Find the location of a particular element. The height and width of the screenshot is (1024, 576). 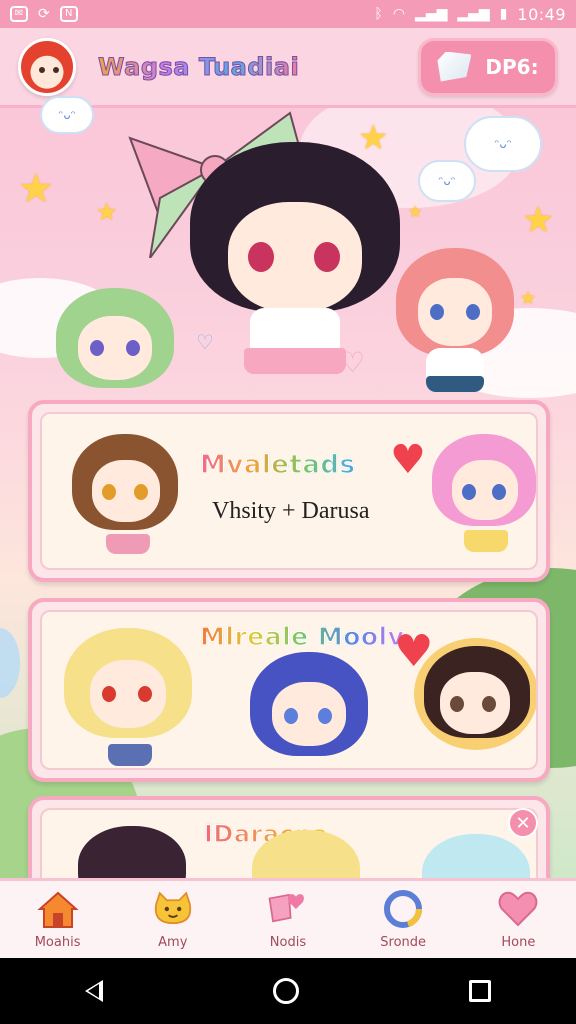

message-icon: ✉ is located at coordinates (19, 14).